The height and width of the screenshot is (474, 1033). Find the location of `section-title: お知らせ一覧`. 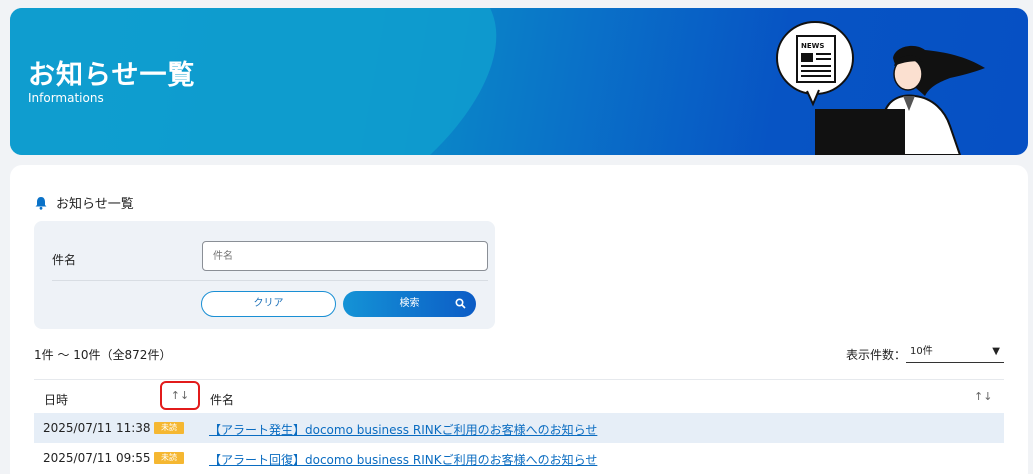

section-title: お知らせ一覧 is located at coordinates (95, 204).